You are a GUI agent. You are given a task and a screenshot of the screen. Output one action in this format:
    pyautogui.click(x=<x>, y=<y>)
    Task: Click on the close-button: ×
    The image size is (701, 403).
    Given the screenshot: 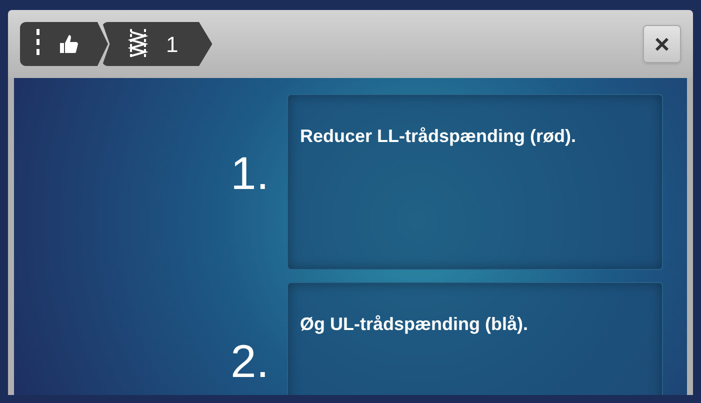 What is the action you would take?
    pyautogui.click(x=662, y=44)
    